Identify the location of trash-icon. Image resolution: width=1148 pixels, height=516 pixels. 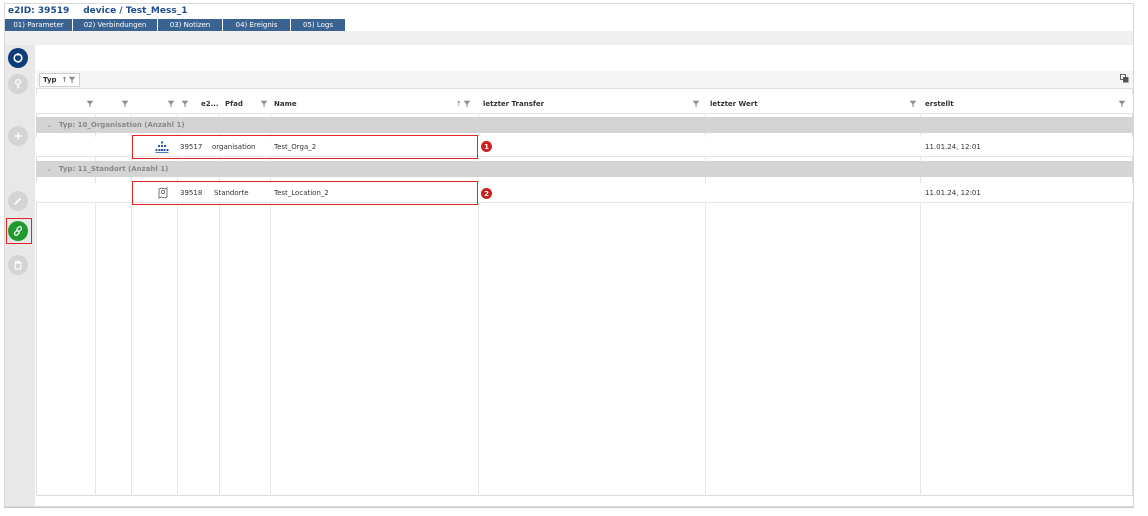
(18, 265).